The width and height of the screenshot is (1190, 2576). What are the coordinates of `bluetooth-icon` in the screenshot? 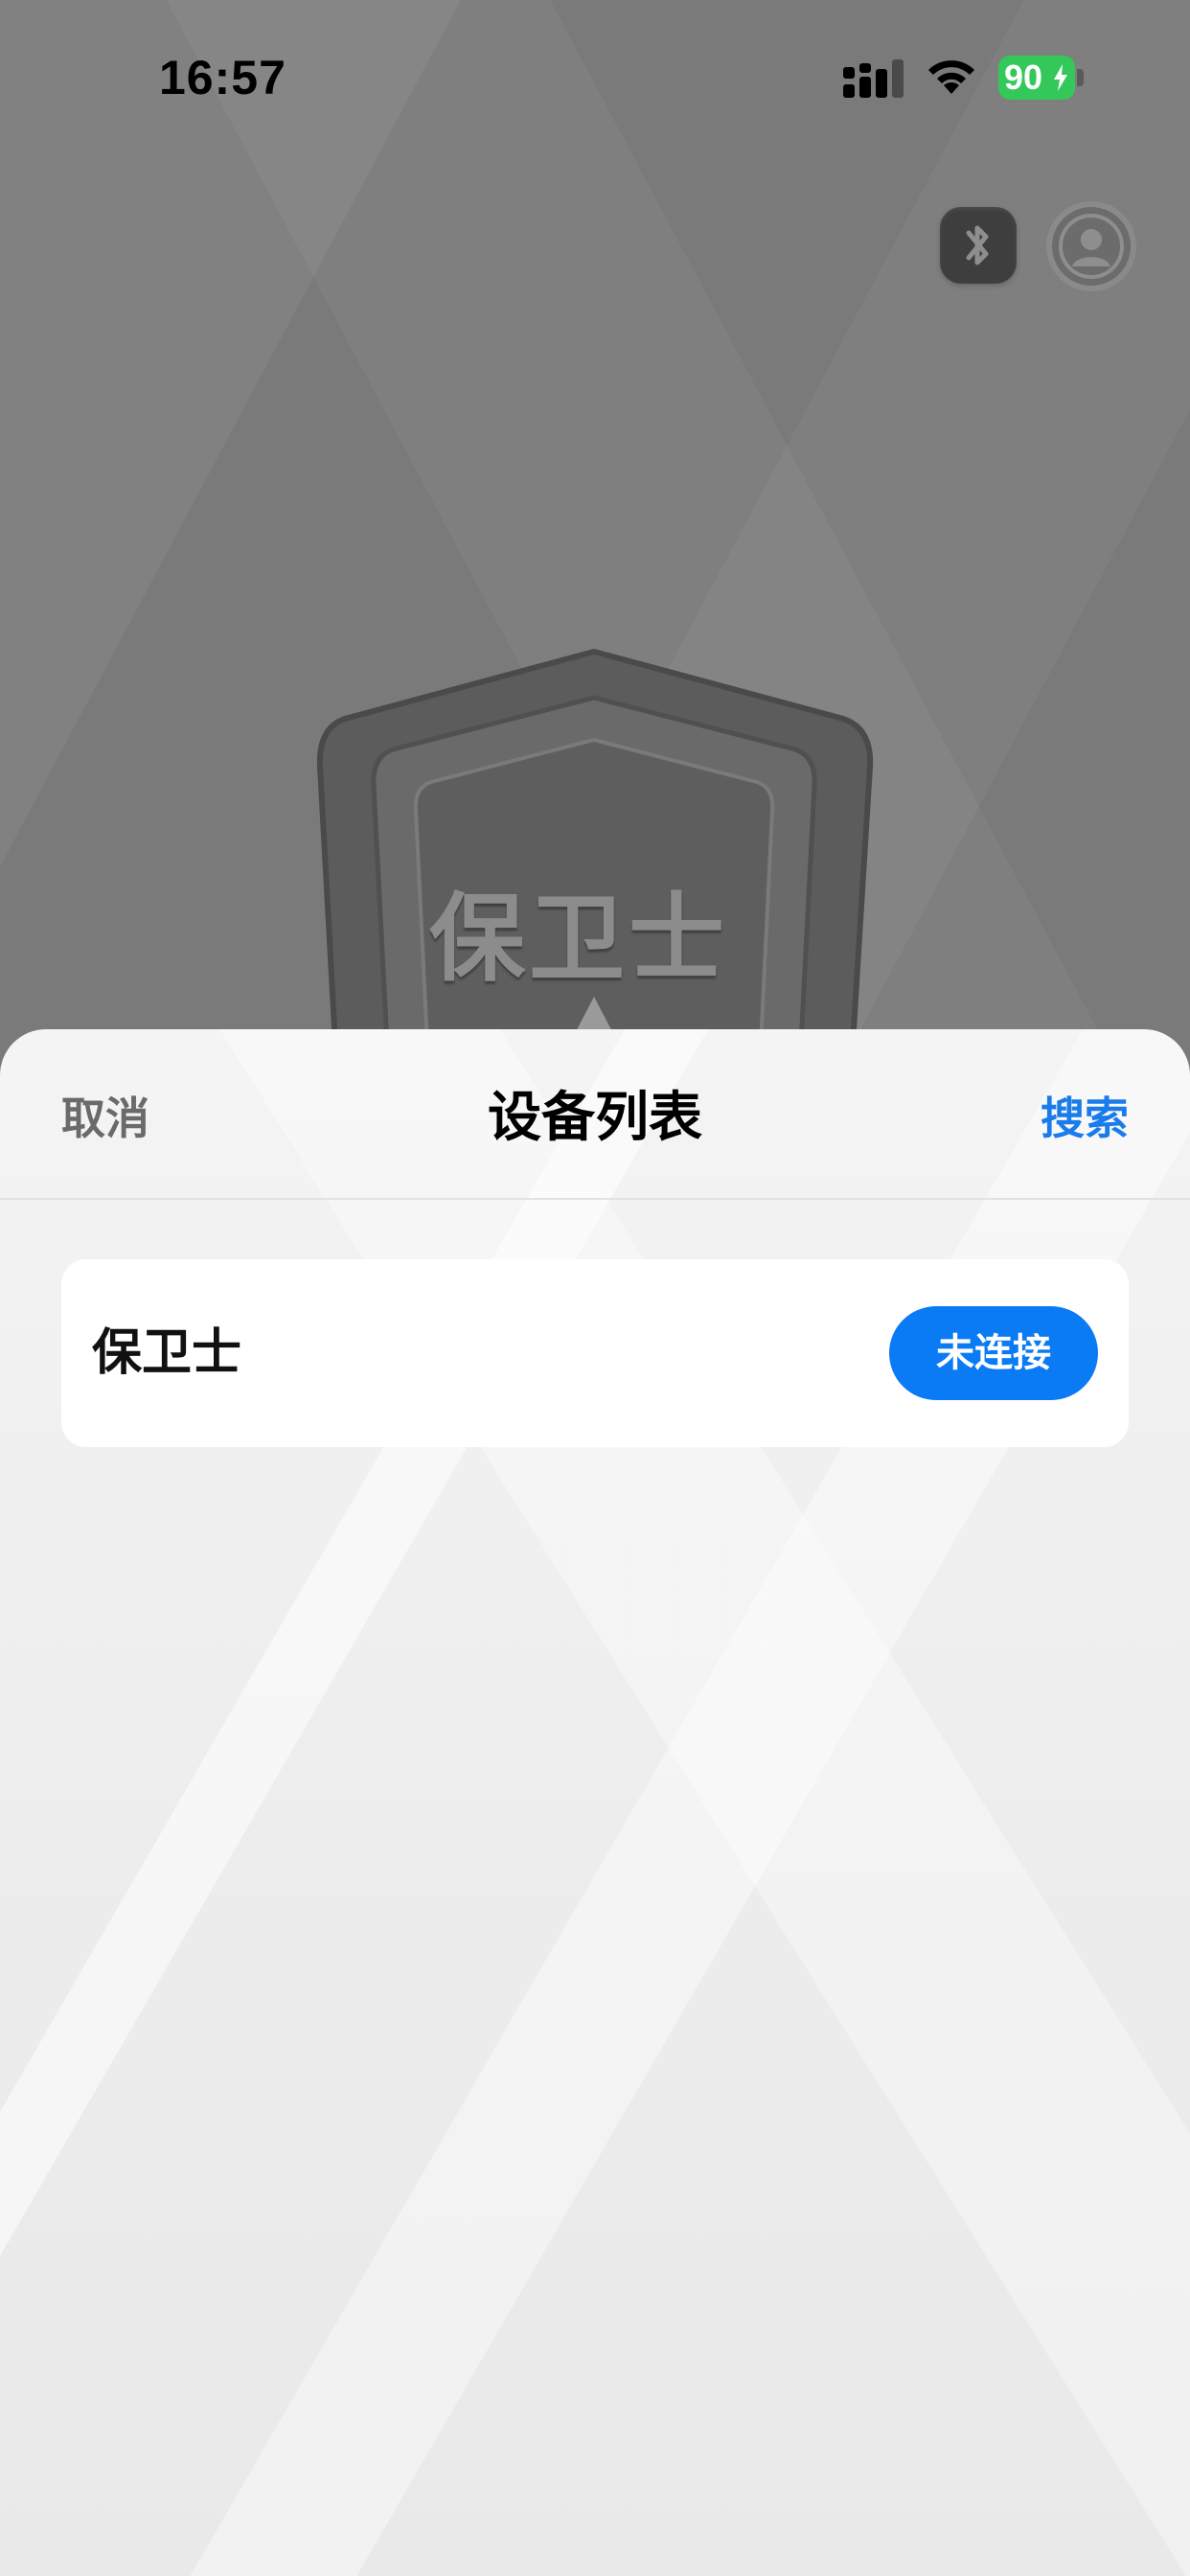 It's located at (978, 245).